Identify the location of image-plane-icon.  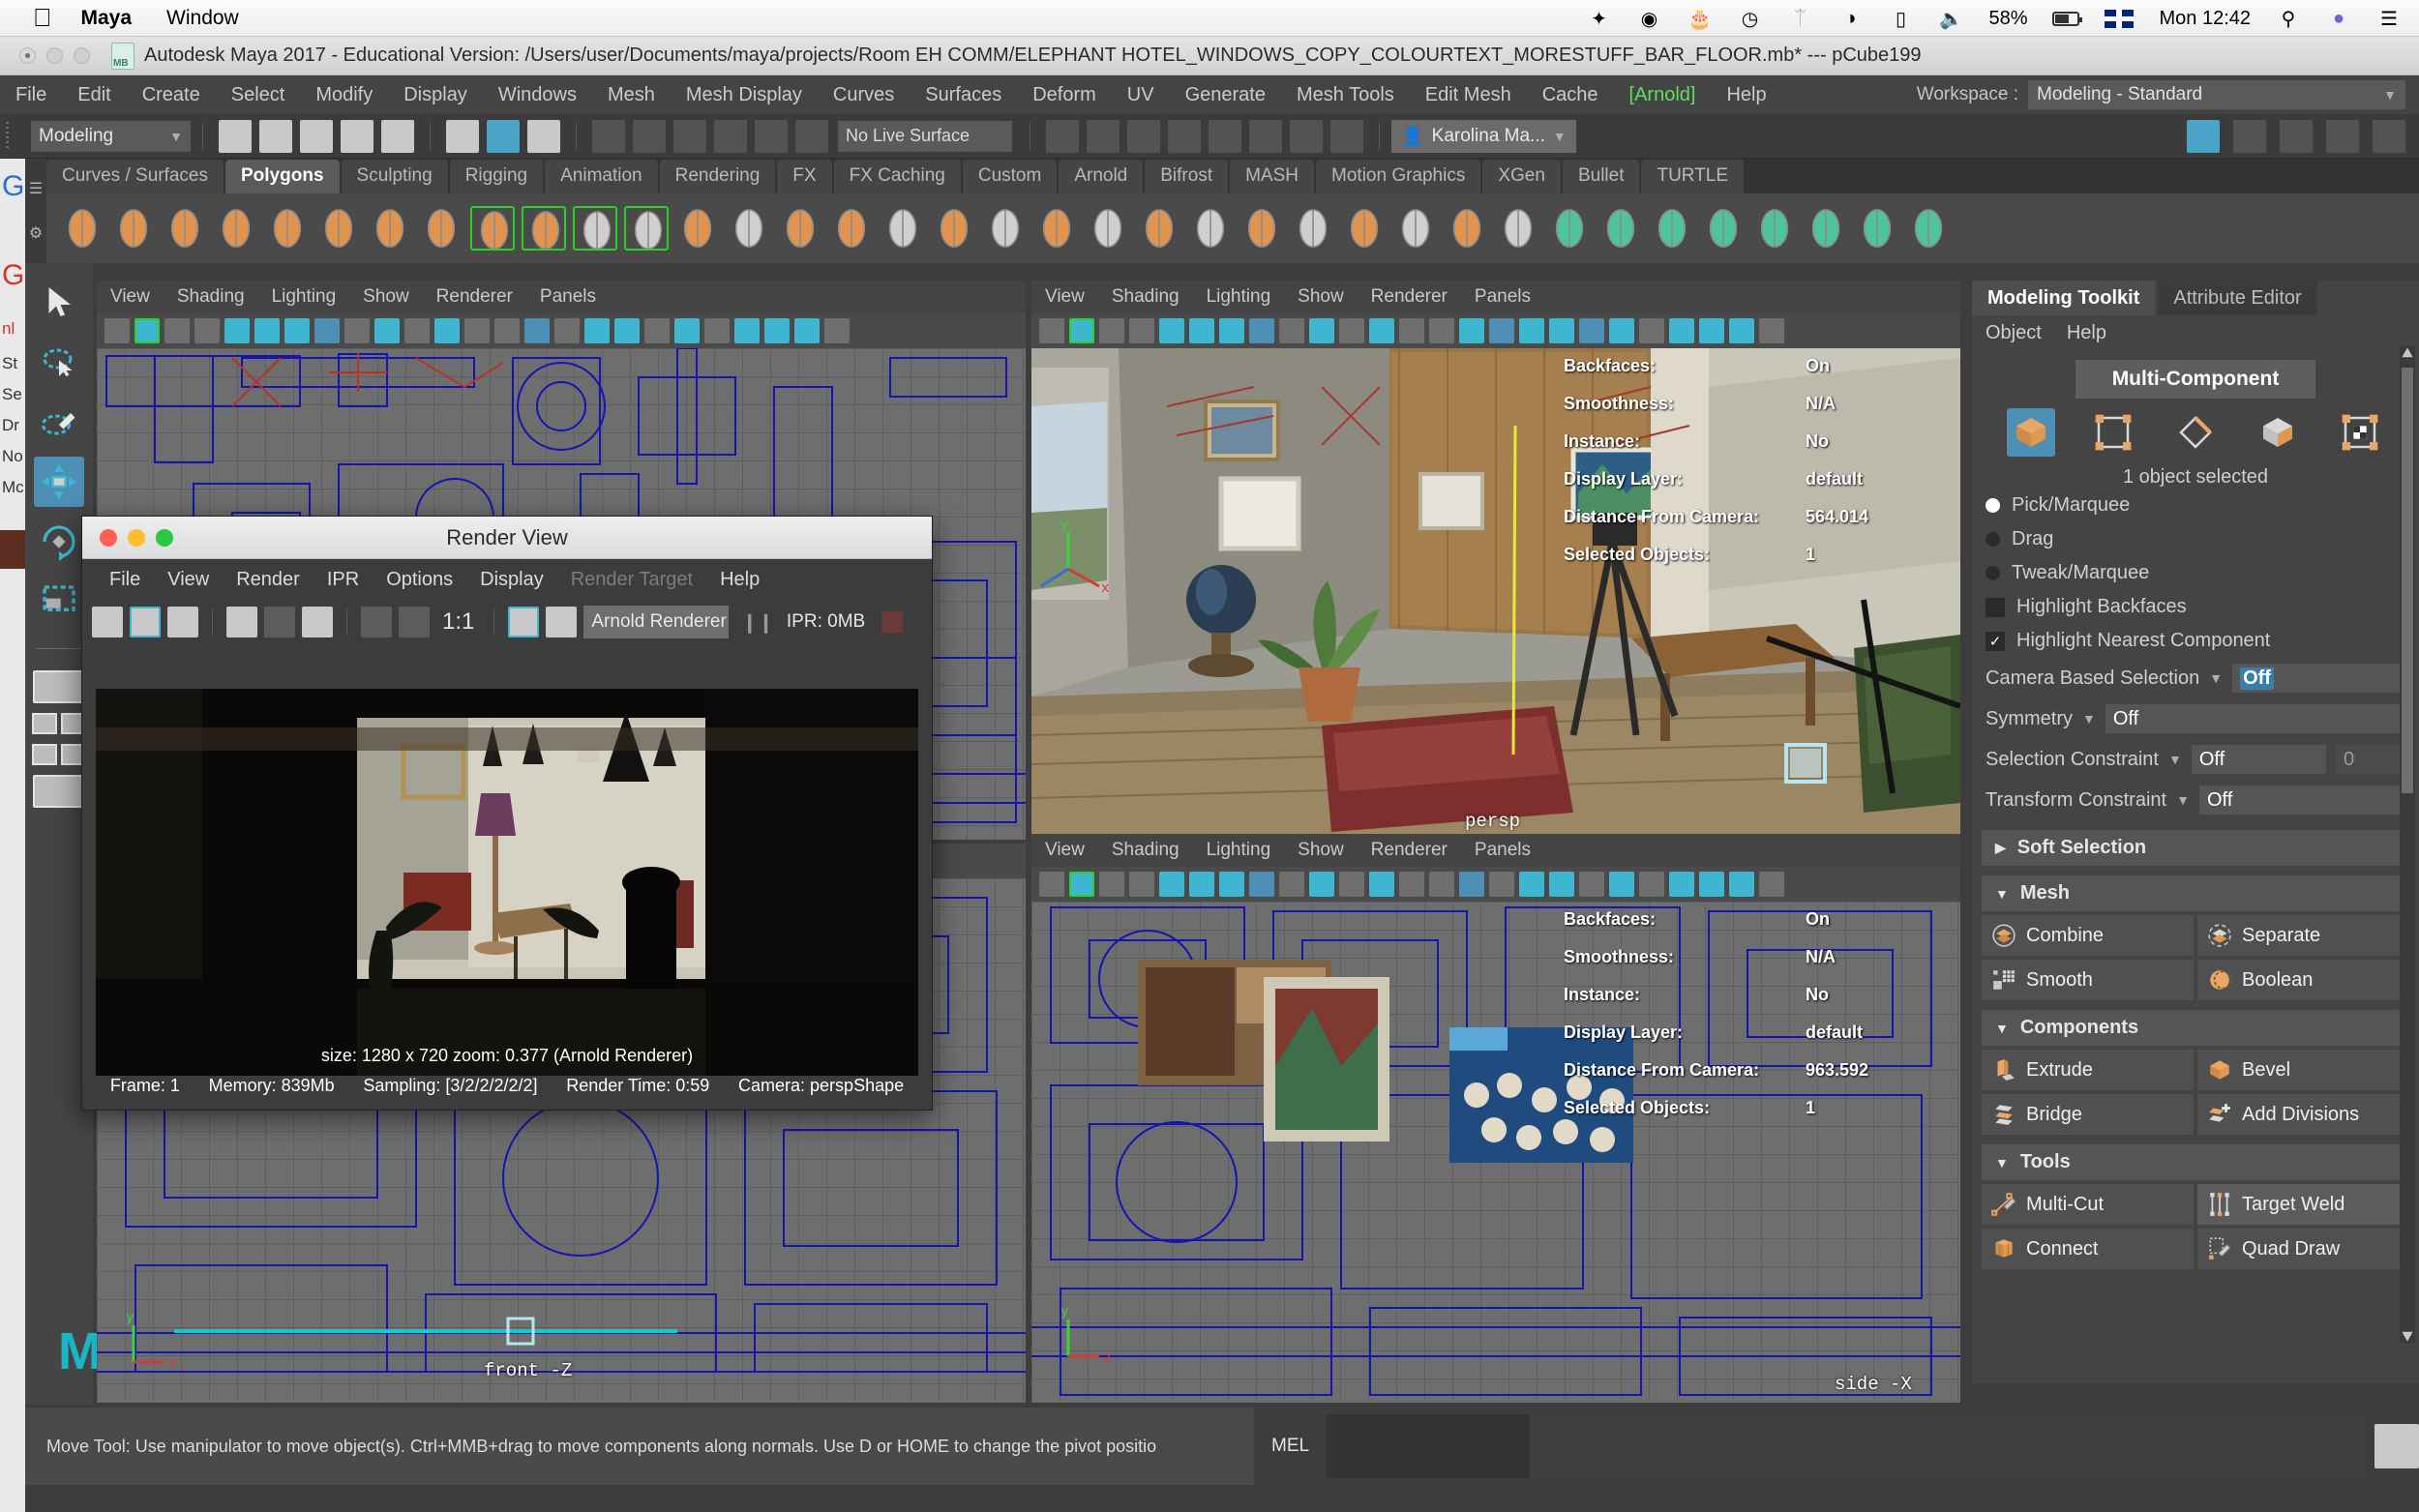
(1172, 885).